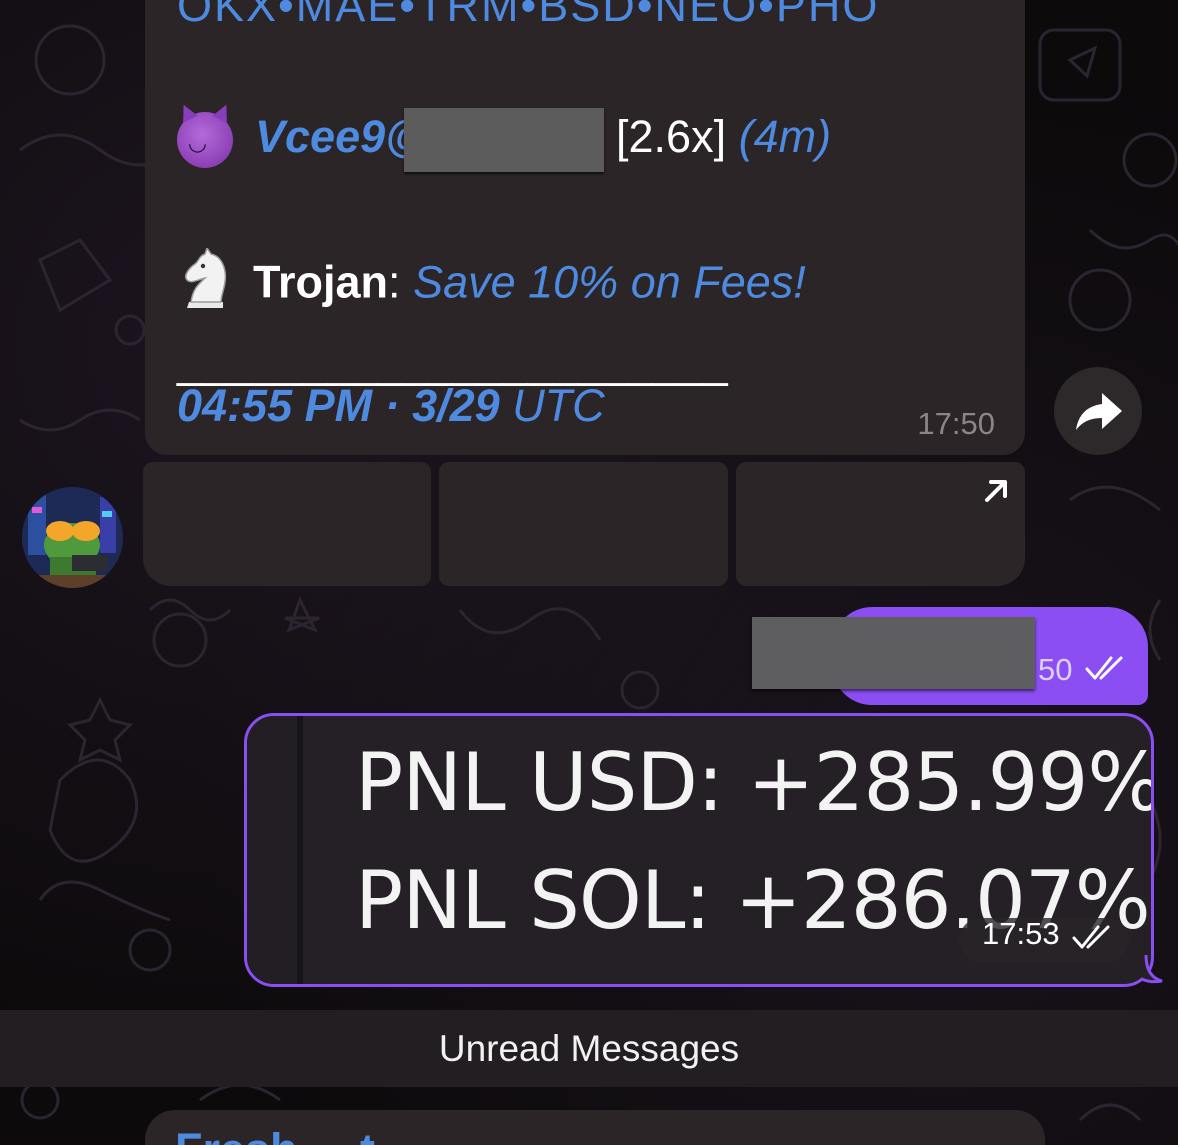 The image size is (1178, 1145). What do you see at coordinates (394, 282) in the screenshot?
I see `trojan-colon: :` at bounding box center [394, 282].